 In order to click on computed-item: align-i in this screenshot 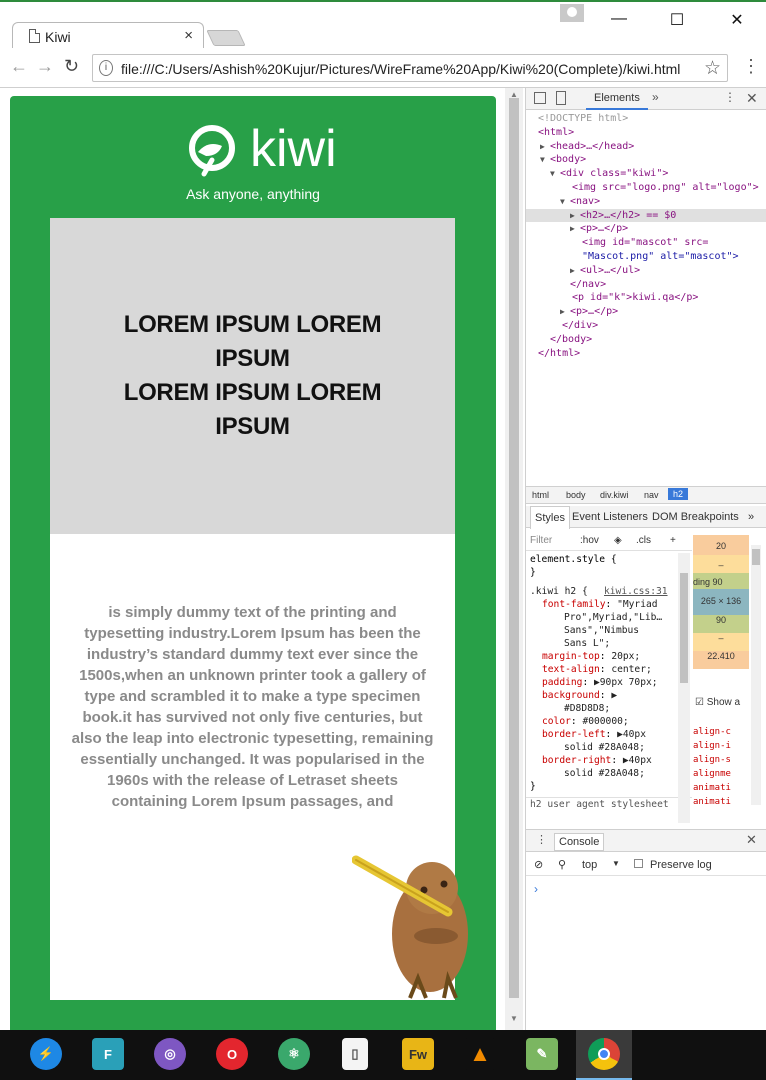, I will do `click(721, 746)`.